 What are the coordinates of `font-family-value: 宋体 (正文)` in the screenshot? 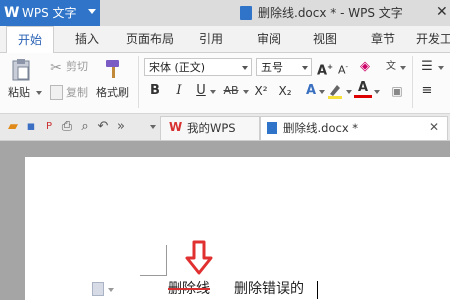 It's located at (177, 67).